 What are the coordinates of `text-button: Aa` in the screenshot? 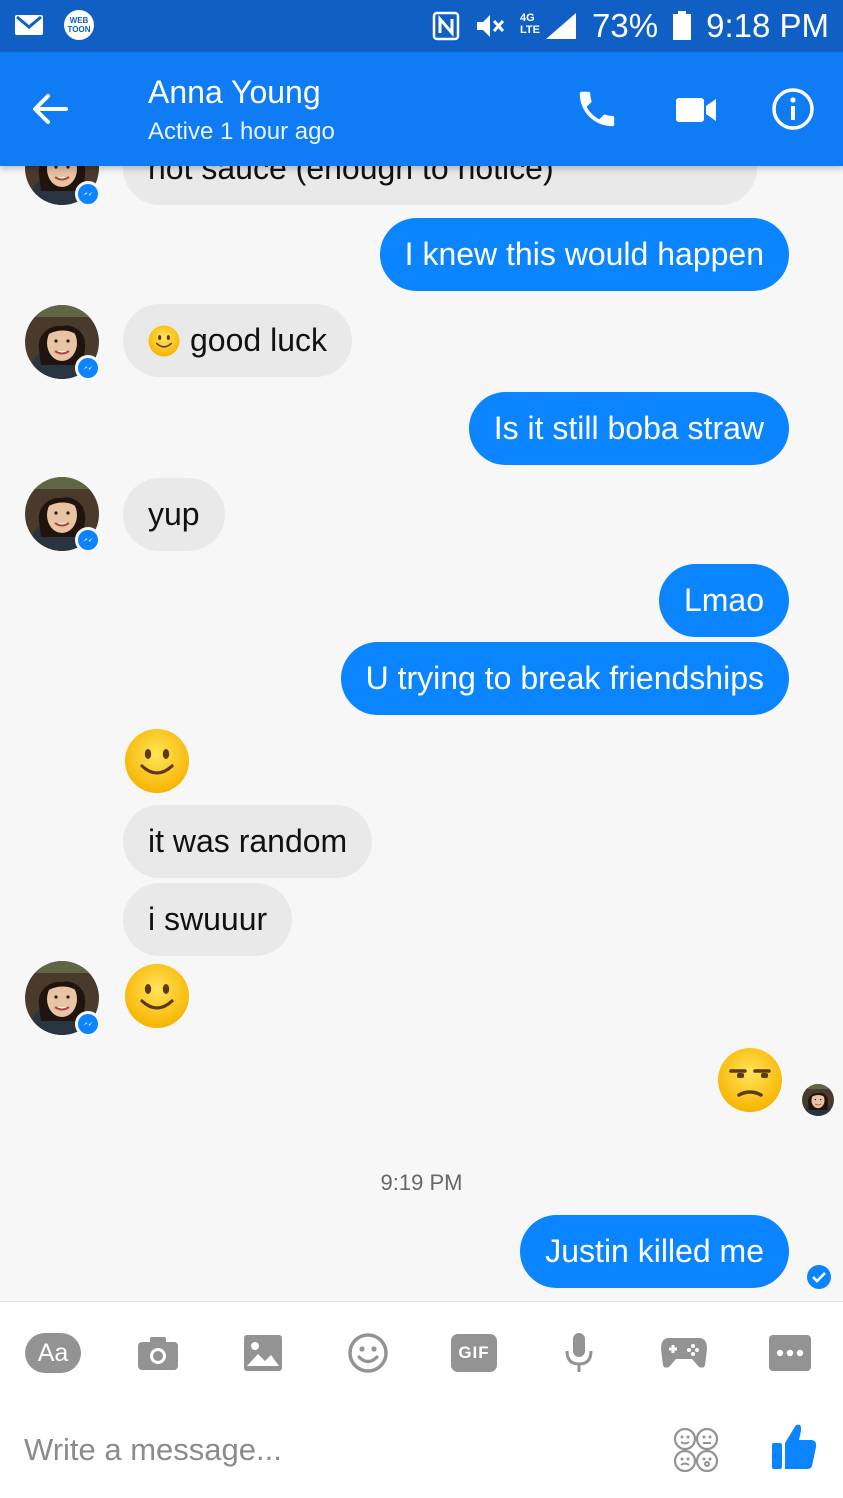 It's located at (53, 1353).